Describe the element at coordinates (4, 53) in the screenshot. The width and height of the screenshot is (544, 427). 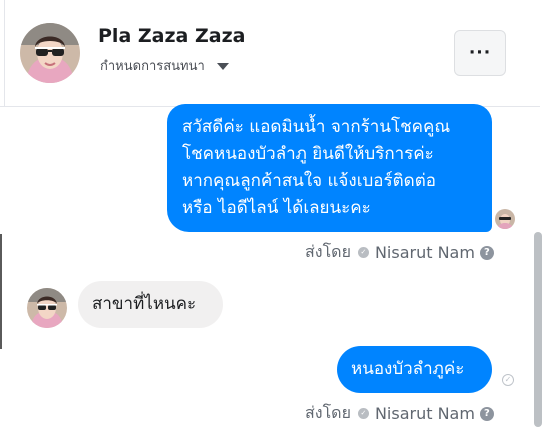
I see `divider` at that location.